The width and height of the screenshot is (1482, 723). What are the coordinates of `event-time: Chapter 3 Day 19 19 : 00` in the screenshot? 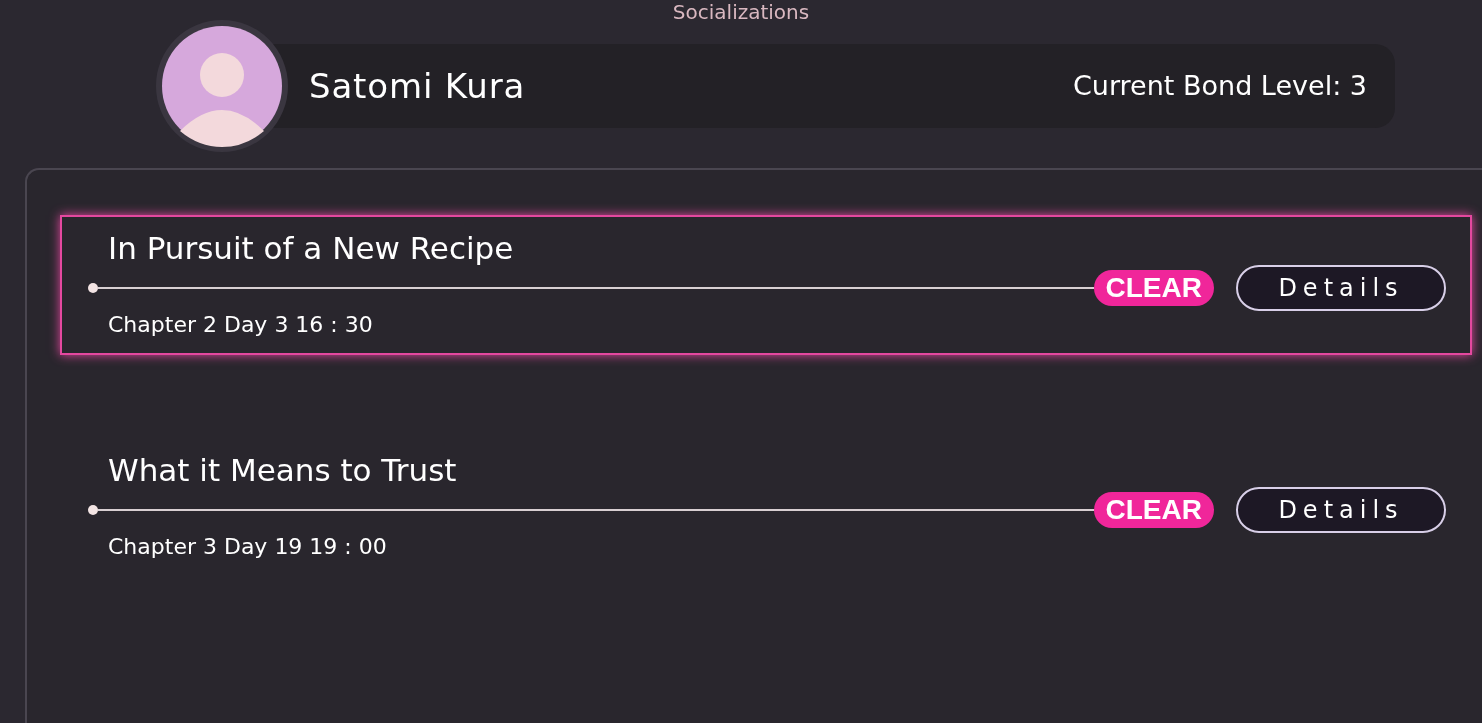 It's located at (248, 547).